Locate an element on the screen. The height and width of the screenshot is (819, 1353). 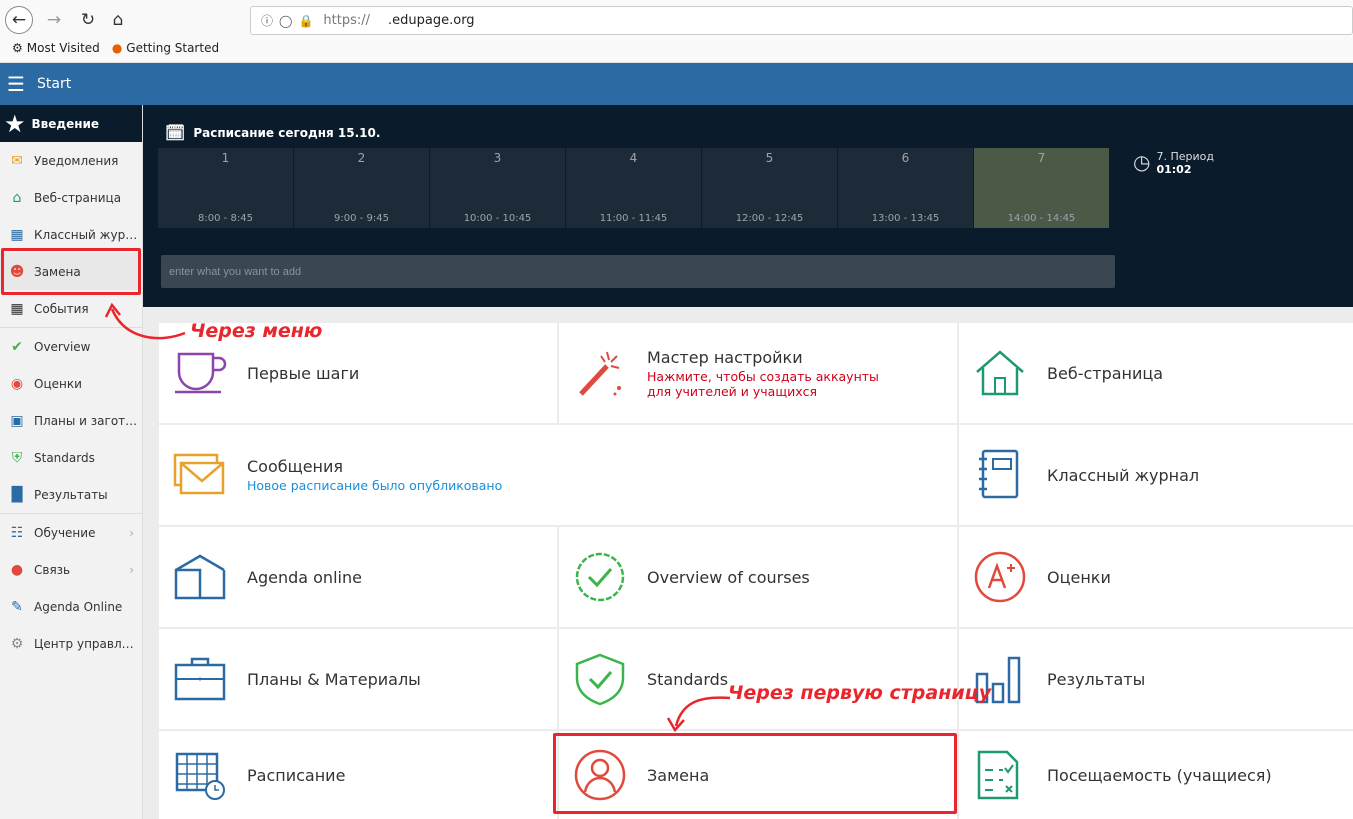
firefox-icon: ● is located at coordinates (117, 48).